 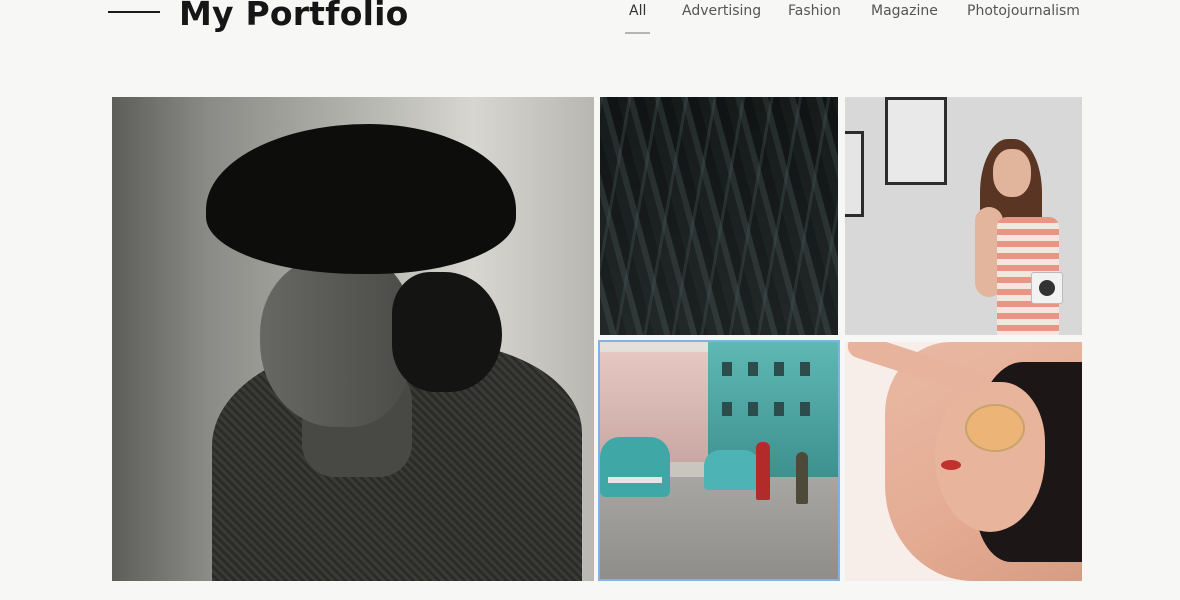 I want to click on sunglasses, so click(x=995, y=428).